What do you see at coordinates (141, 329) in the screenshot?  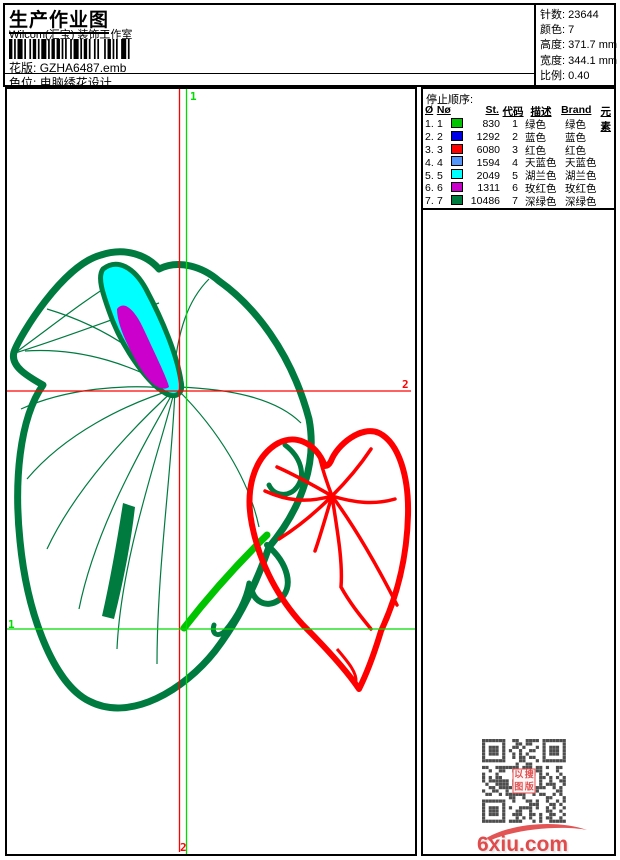 I see `spadix` at bounding box center [141, 329].